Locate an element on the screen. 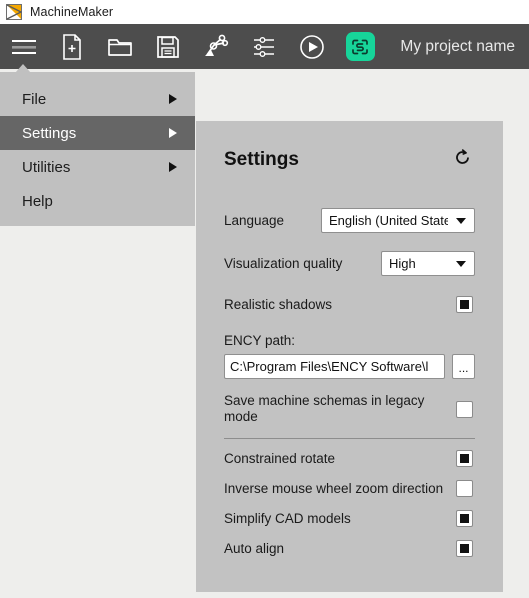  menu-item-label: Utilities is located at coordinates (46, 167).